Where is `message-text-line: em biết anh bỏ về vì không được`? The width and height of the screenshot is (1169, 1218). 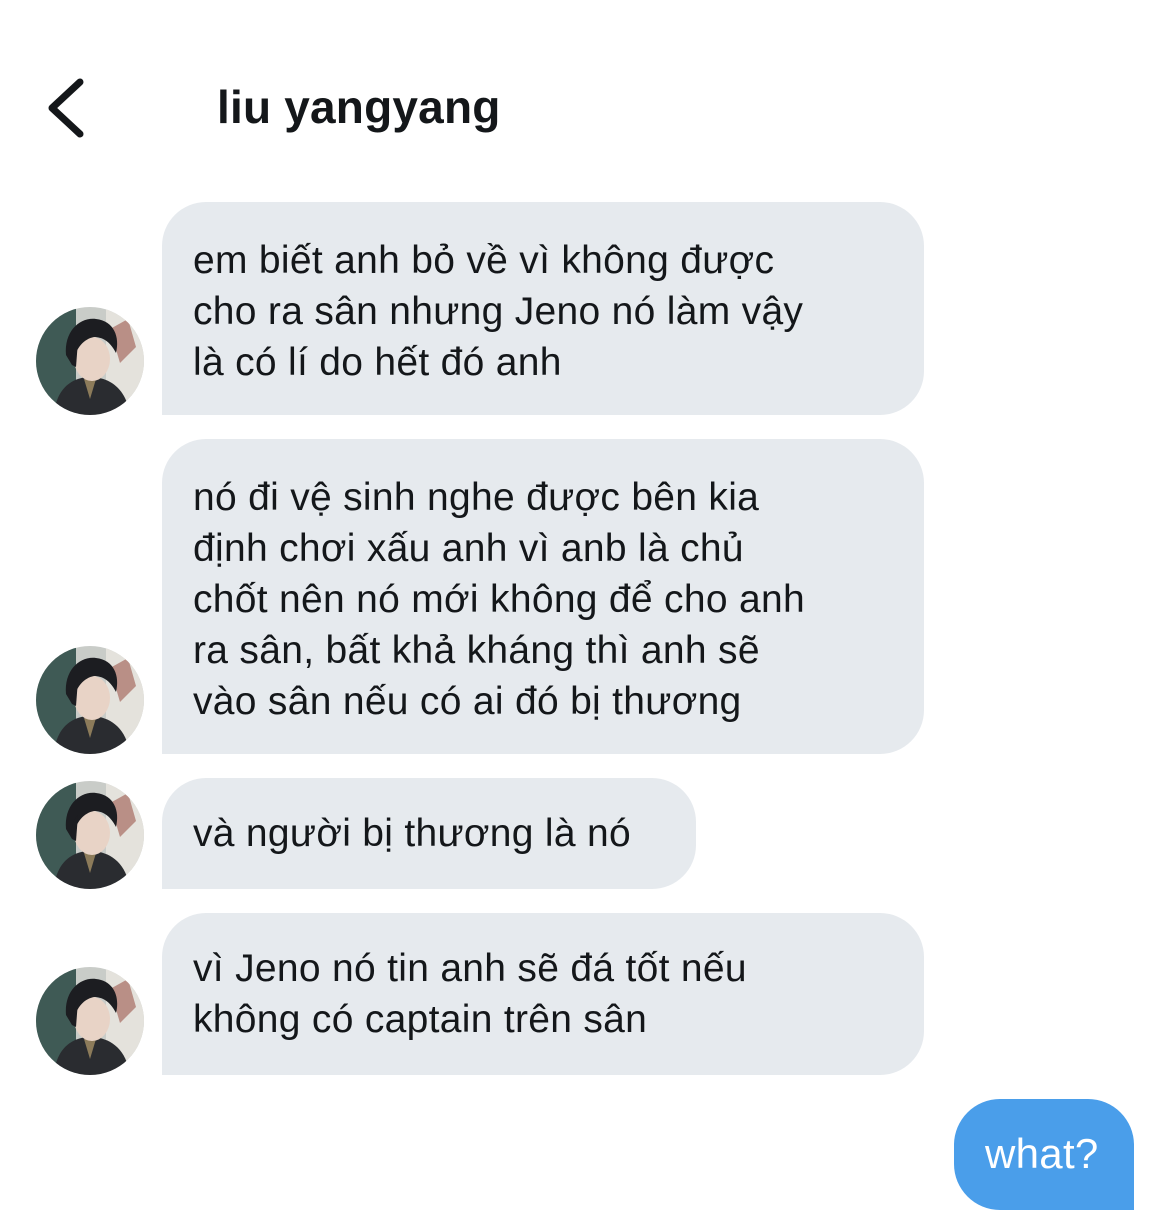 message-text-line: em biết anh bỏ về vì không được is located at coordinates (484, 260).